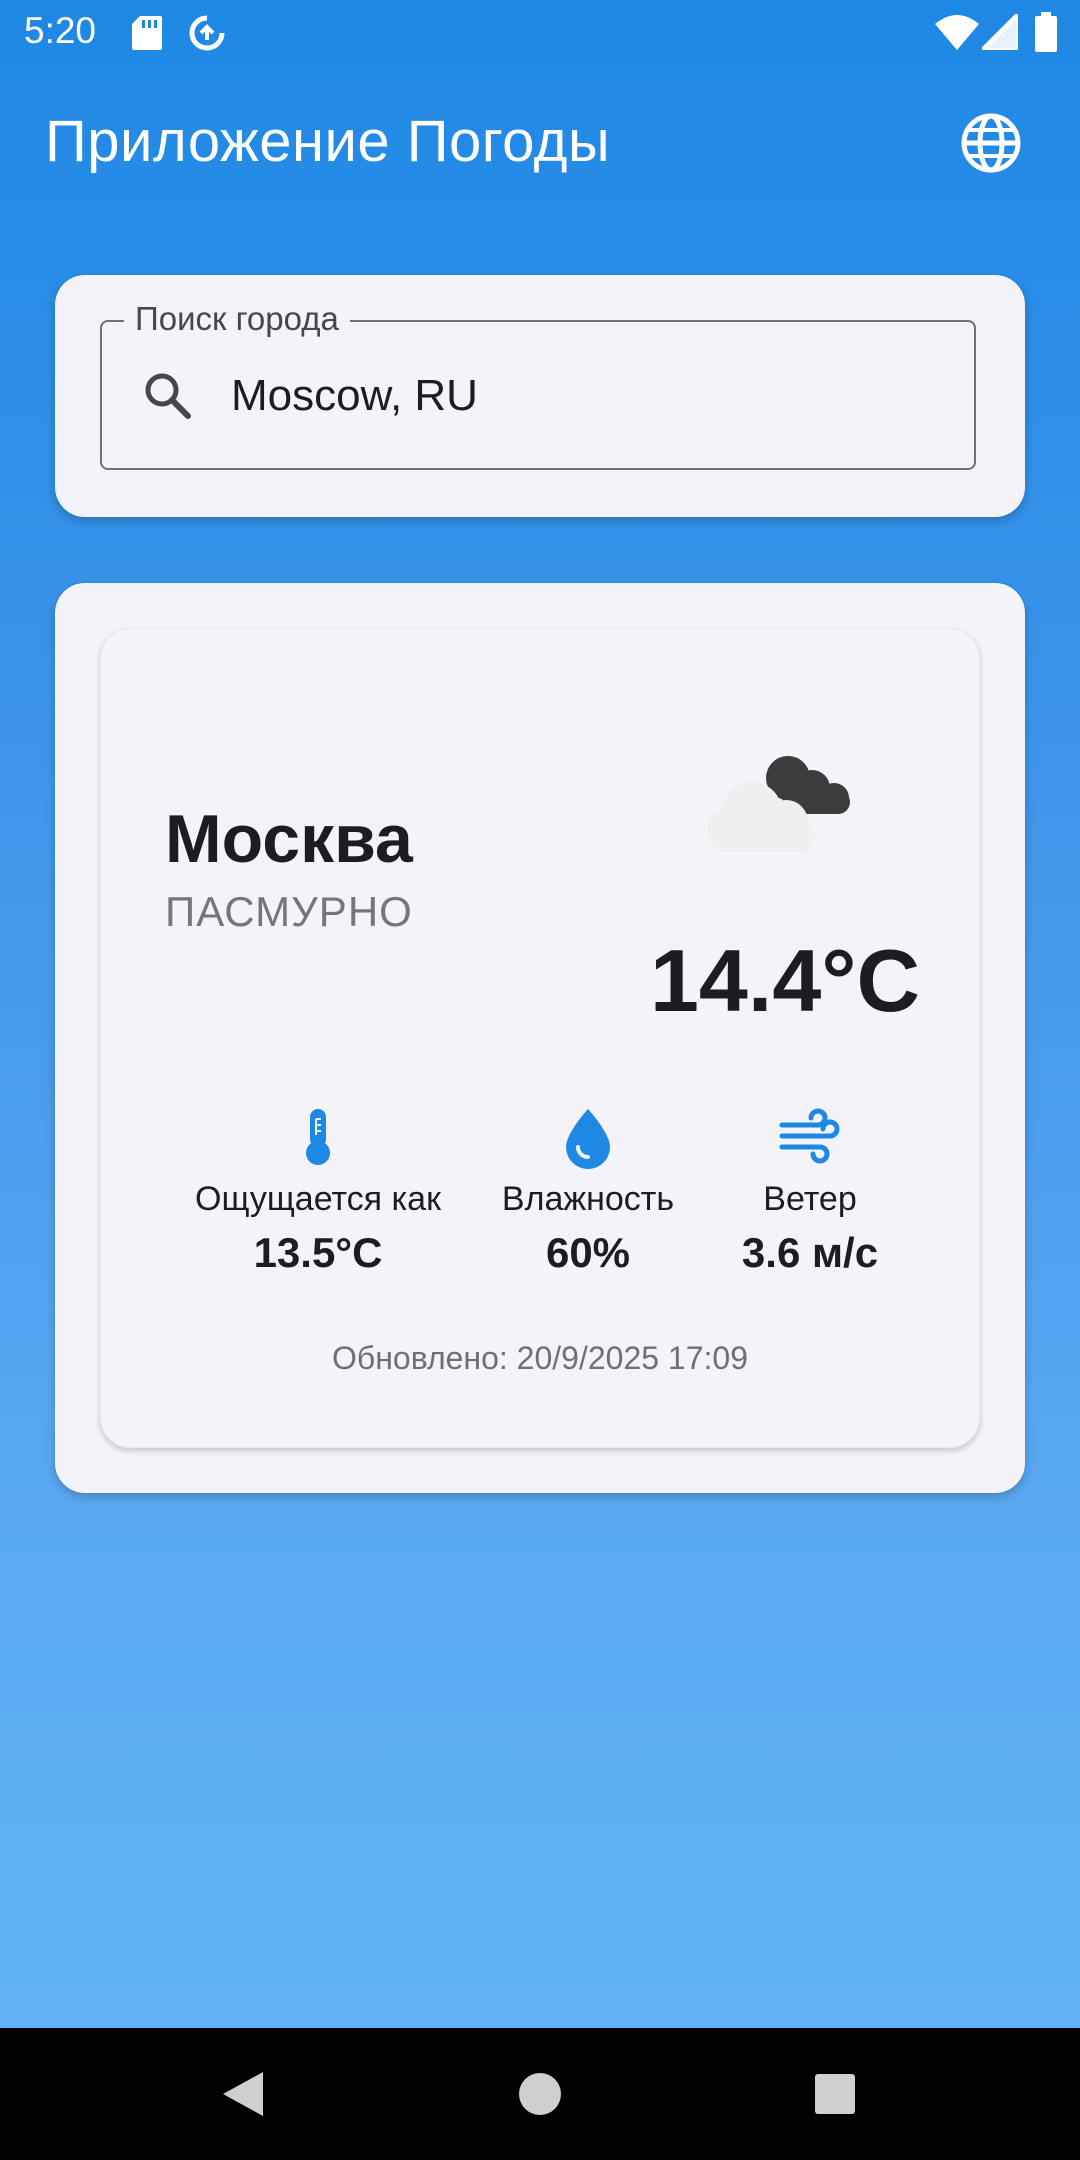  I want to click on app-title: Приложение Погоды, so click(328, 141).